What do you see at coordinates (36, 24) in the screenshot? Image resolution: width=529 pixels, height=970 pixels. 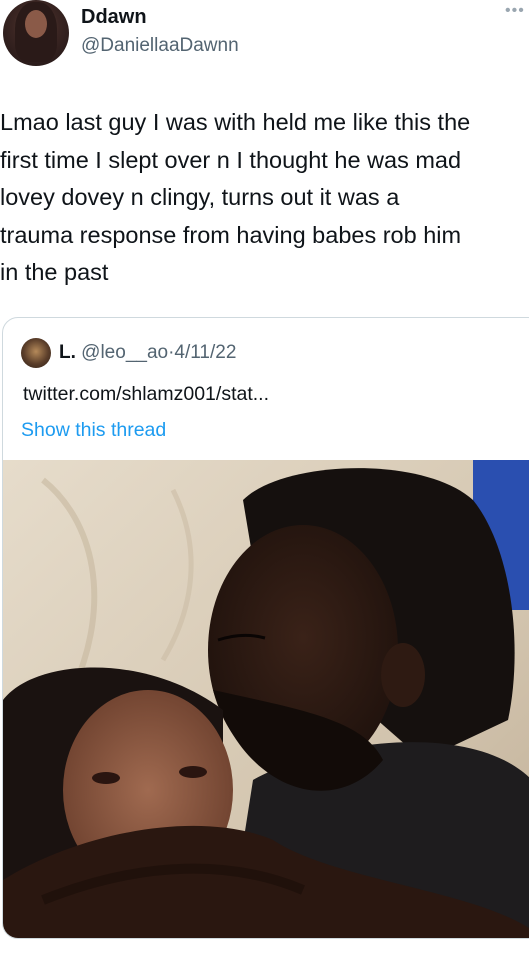 I see `avatar-face-shape` at bounding box center [36, 24].